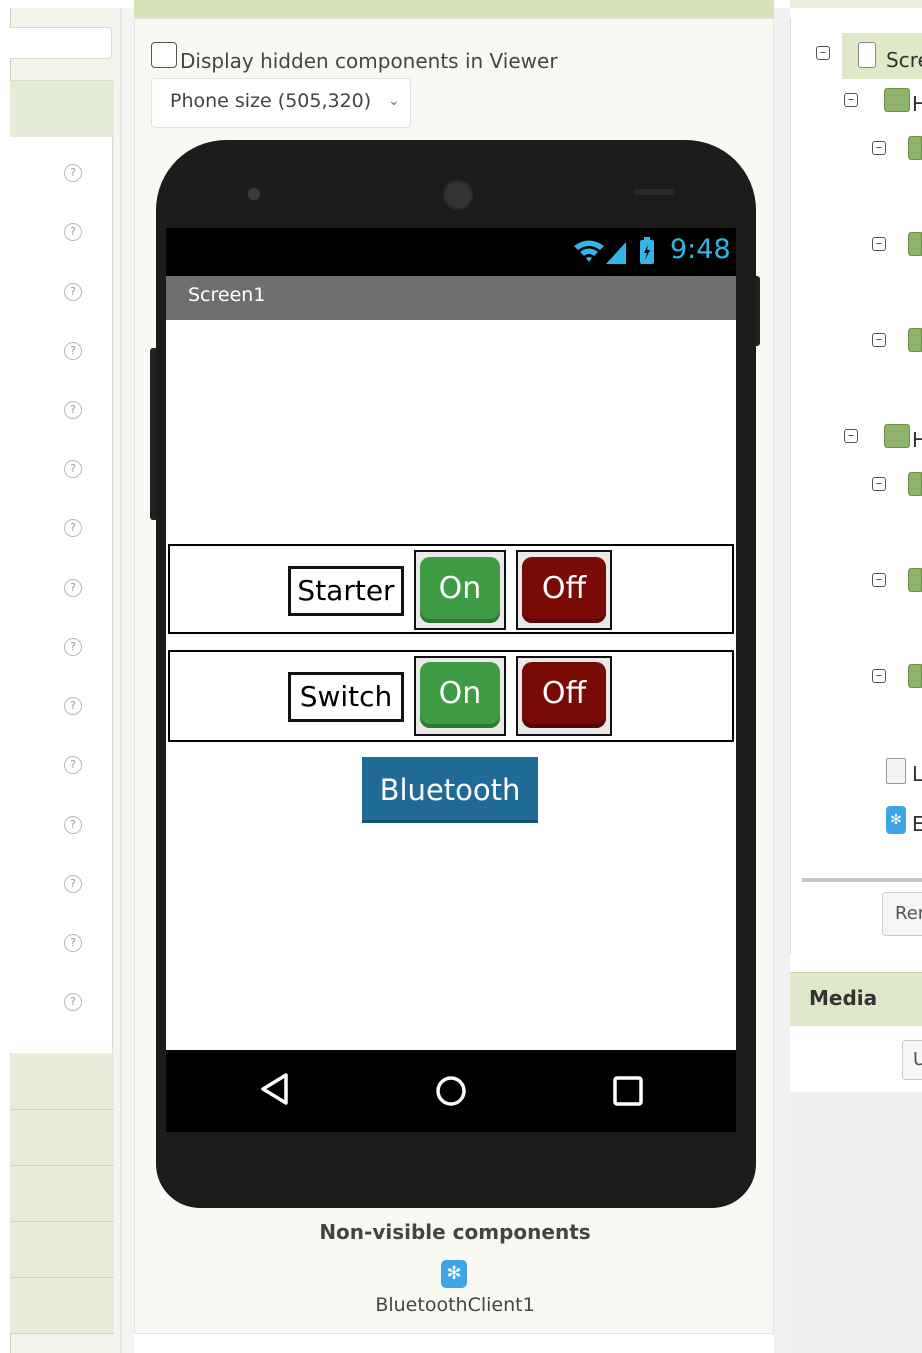 This screenshot has width=922, height=1353. I want to click on switch-off-button: Off, so click(564, 695).